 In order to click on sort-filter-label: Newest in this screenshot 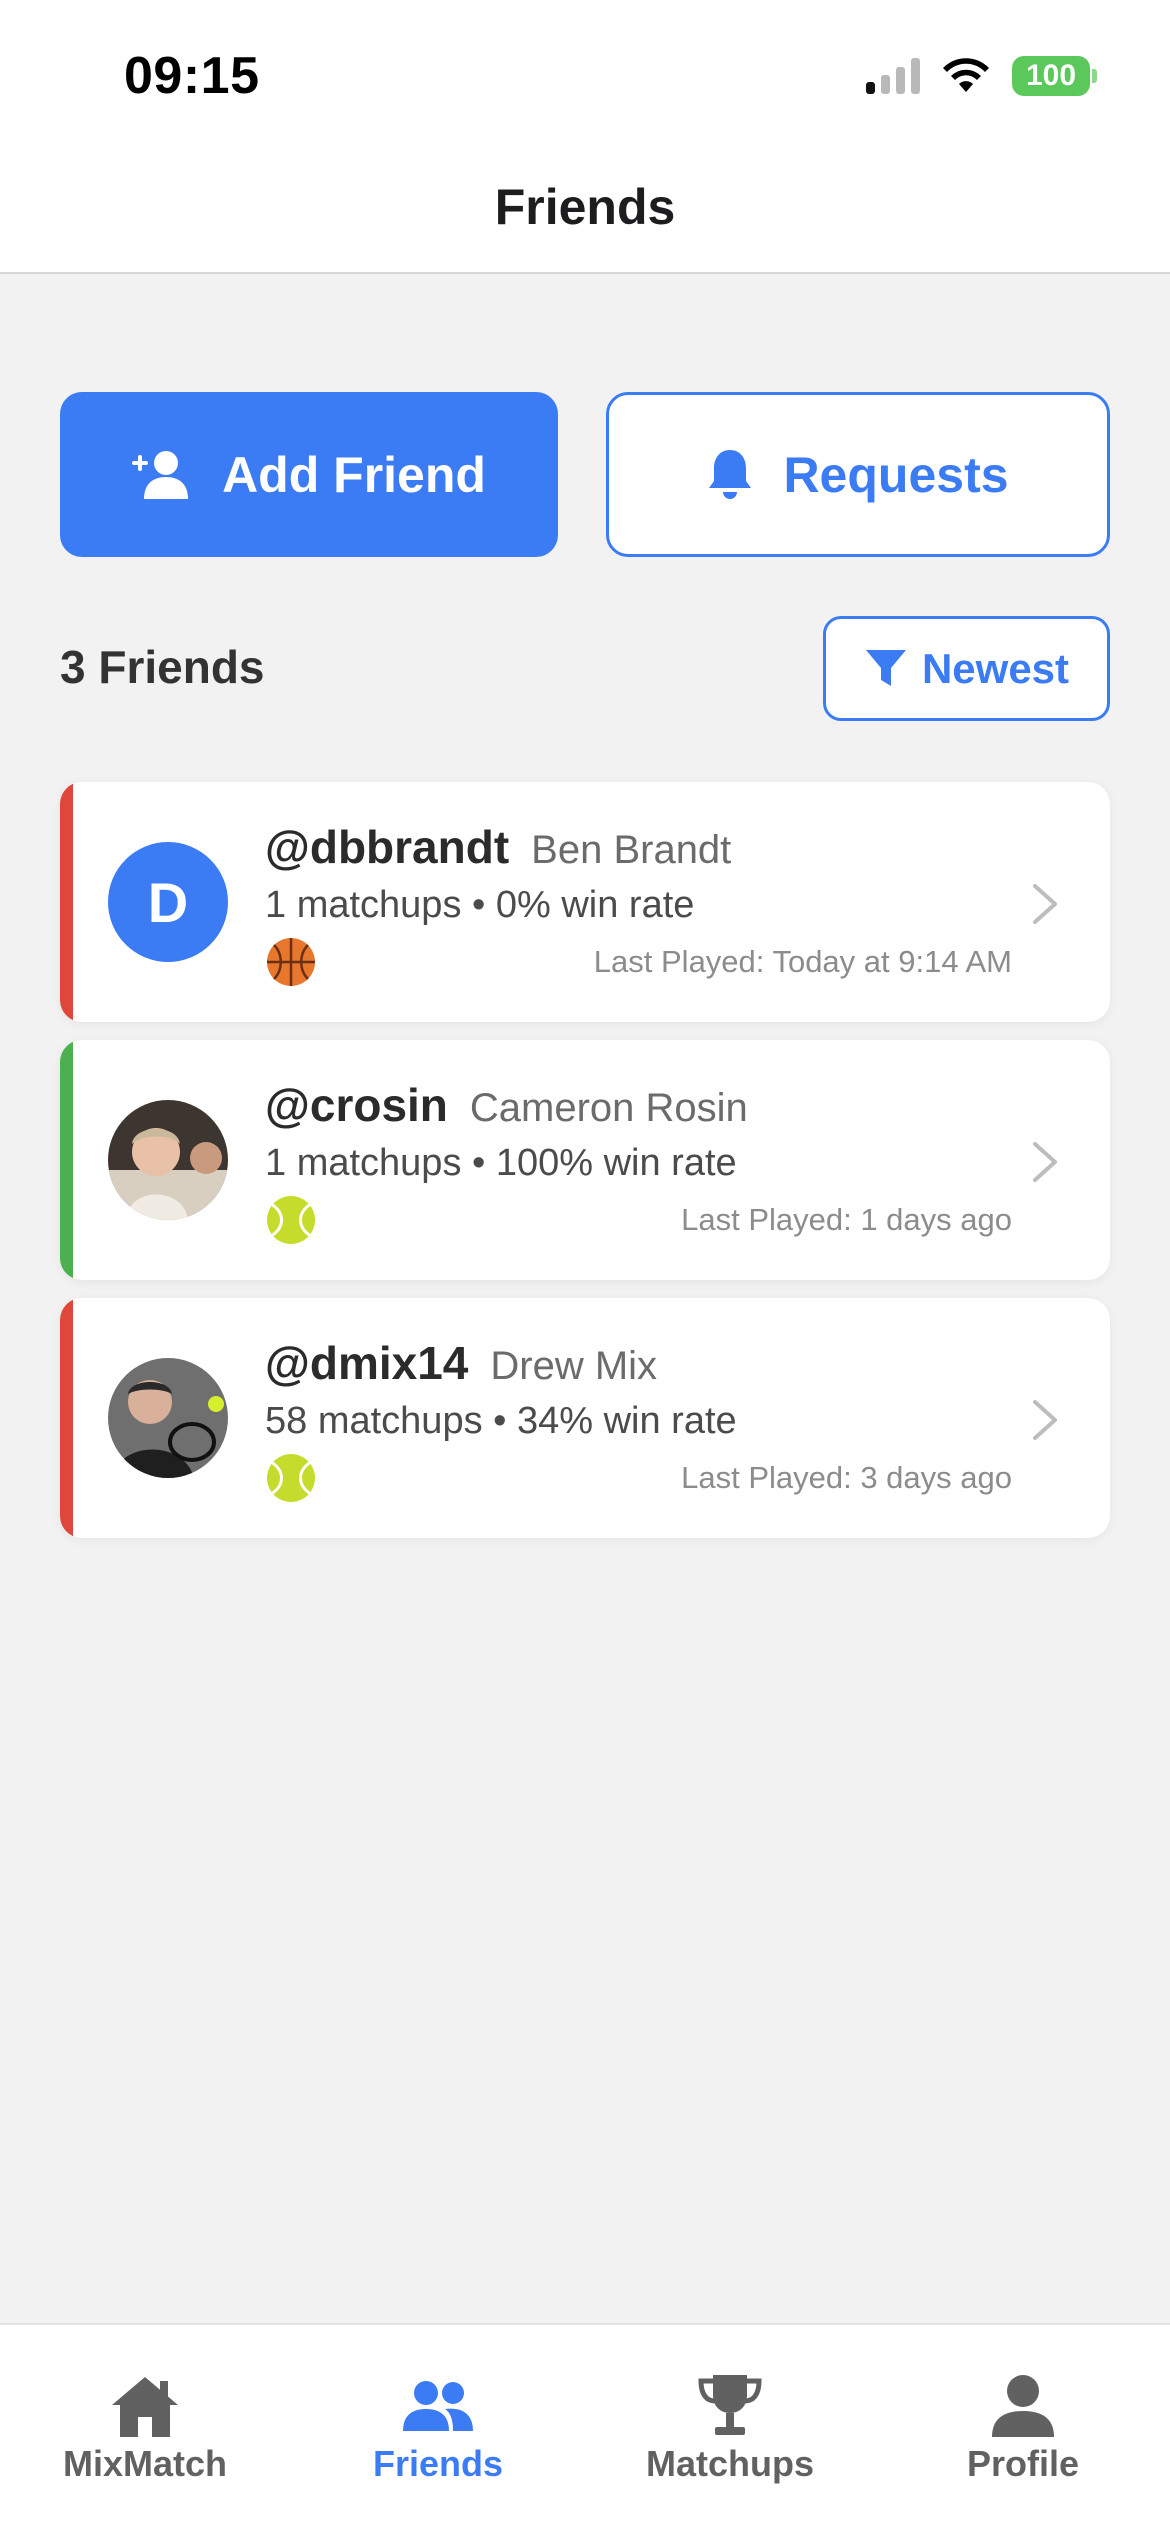, I will do `click(995, 668)`.